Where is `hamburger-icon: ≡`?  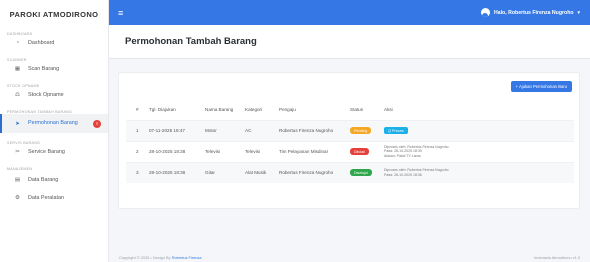
hamburger-icon: ≡ is located at coordinates (120, 13).